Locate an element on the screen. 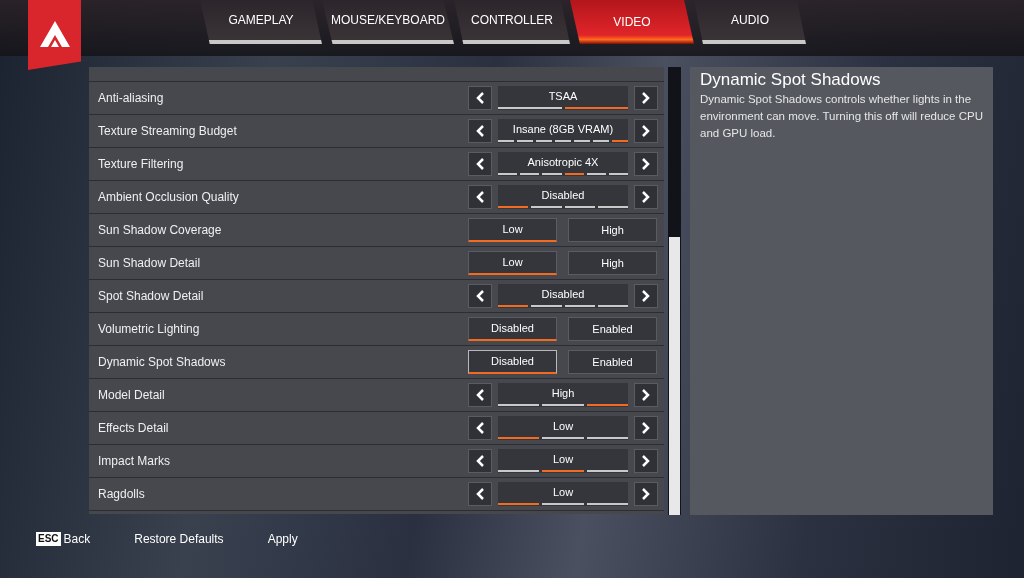  tab: CONTROLLER is located at coordinates (512, 22).